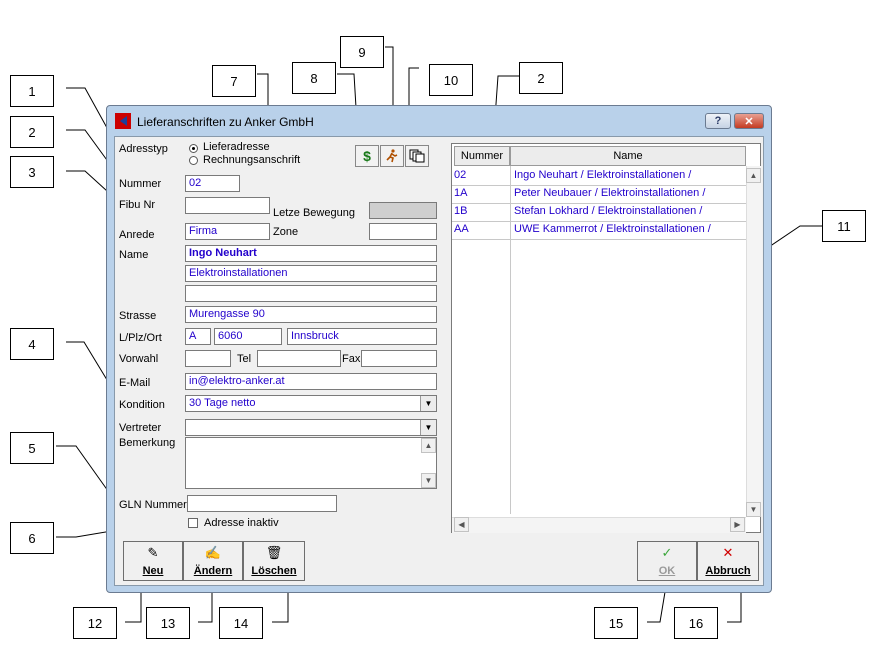  Describe the element at coordinates (439, 121) in the screenshot. I see `title-bar: Lieferanschriften zu Anker GmbH ? ✕` at that location.